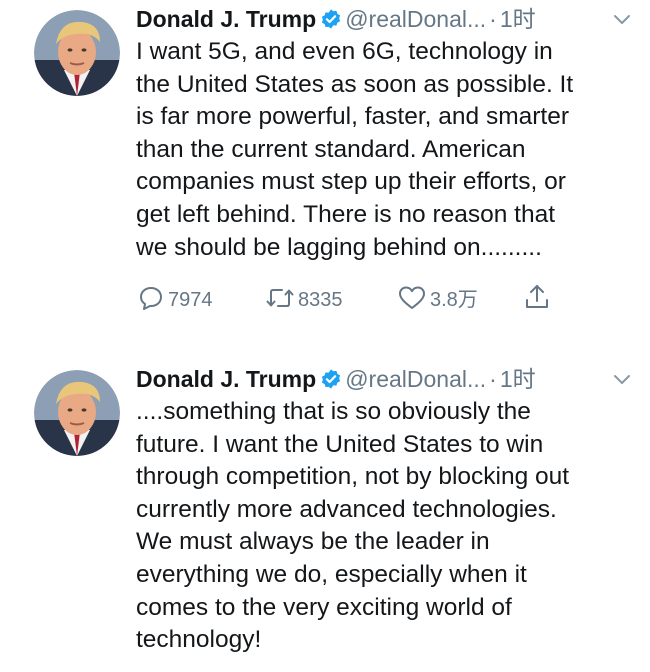  I want to click on retweet-count: 8335, so click(320, 300).